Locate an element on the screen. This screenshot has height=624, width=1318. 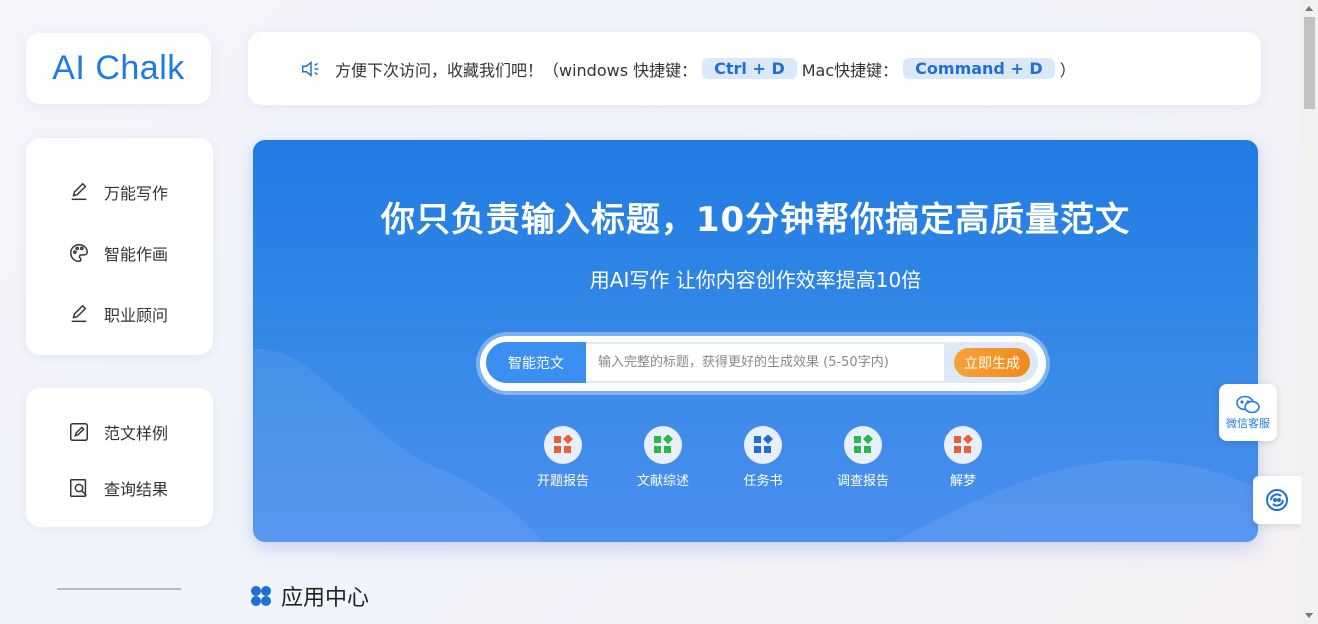
notice-text-mid: Mac快捷键： is located at coordinates (850, 70).